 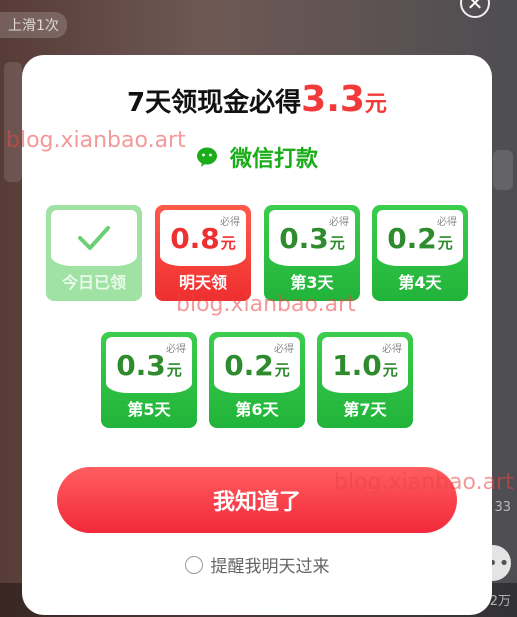 What do you see at coordinates (13, 122) in the screenshot?
I see `background-side-panel` at bounding box center [13, 122].